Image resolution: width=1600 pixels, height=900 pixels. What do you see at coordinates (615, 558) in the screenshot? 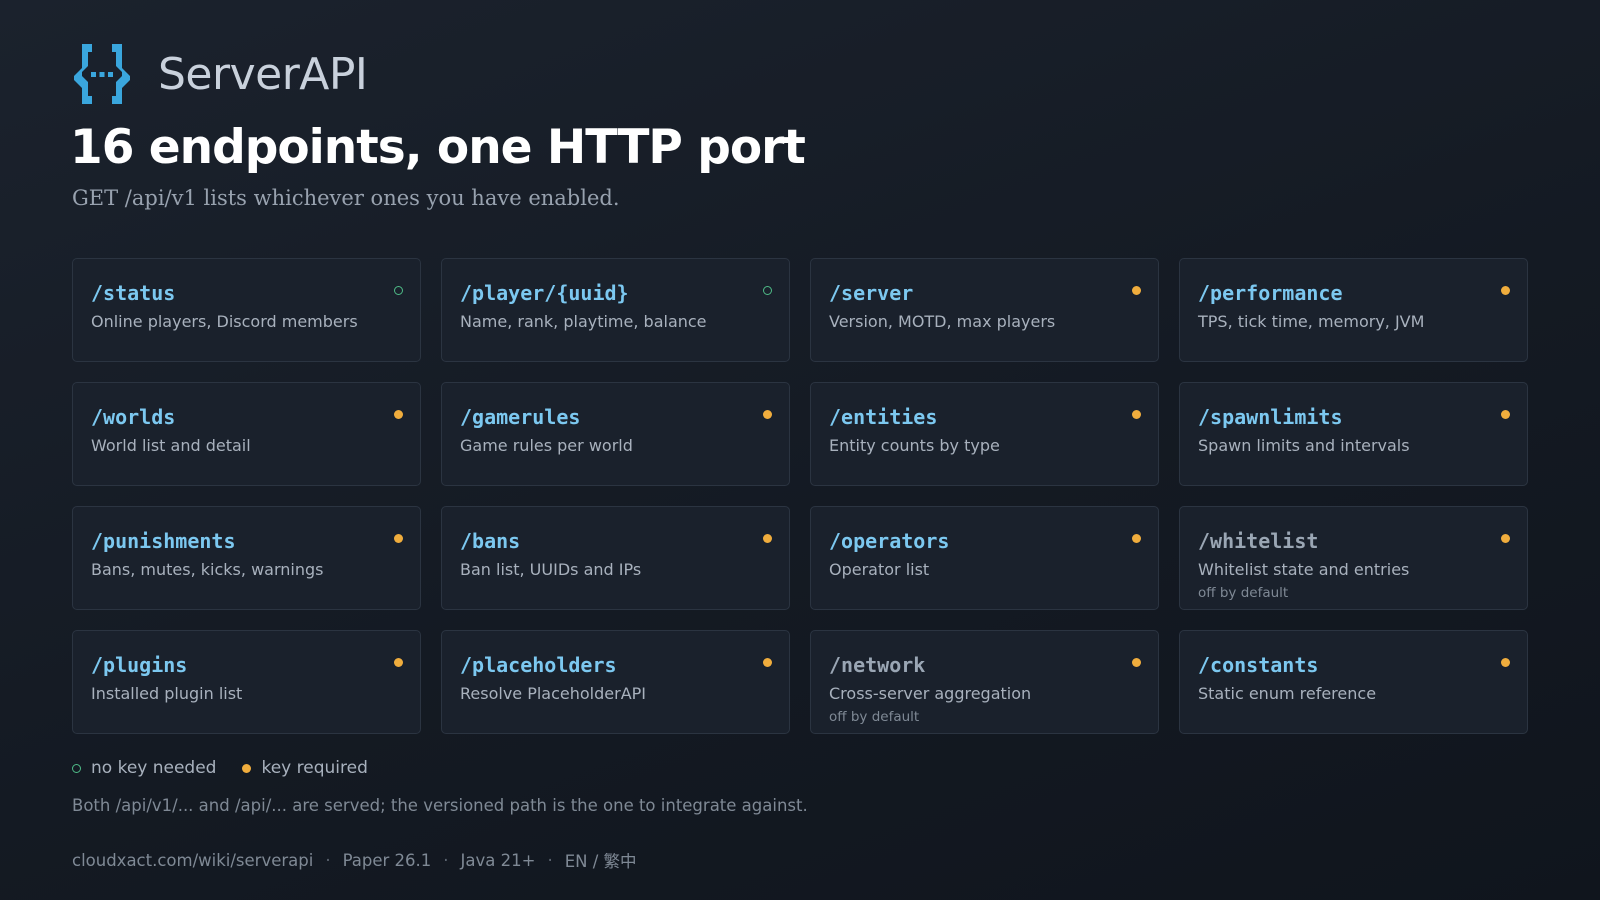
I see `endpoint-card: /bans Ban list, UUIDs and IPs` at bounding box center [615, 558].